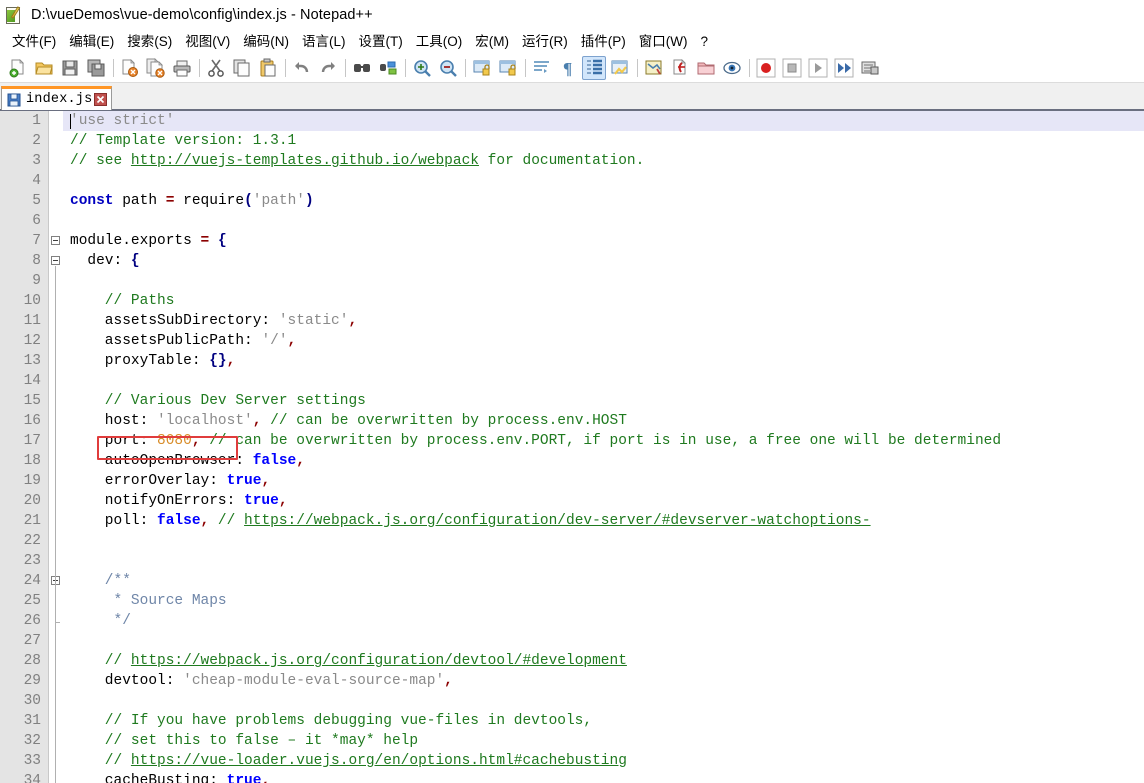 The height and width of the screenshot is (783, 1144). Describe the element at coordinates (603, 681) in the screenshot. I see `code-line: devtool: 'cheap-module-eval-source-map',` at that location.